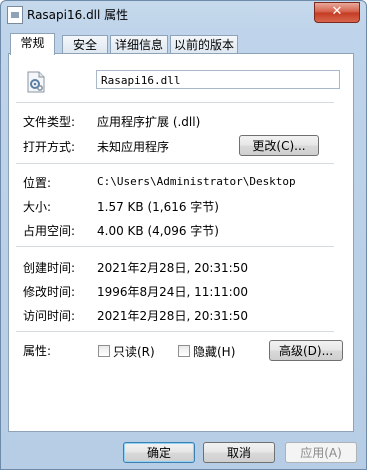 This screenshot has height=470, width=367. Describe the element at coordinates (159, 452) in the screenshot. I see `ok-button: 确定` at that location.